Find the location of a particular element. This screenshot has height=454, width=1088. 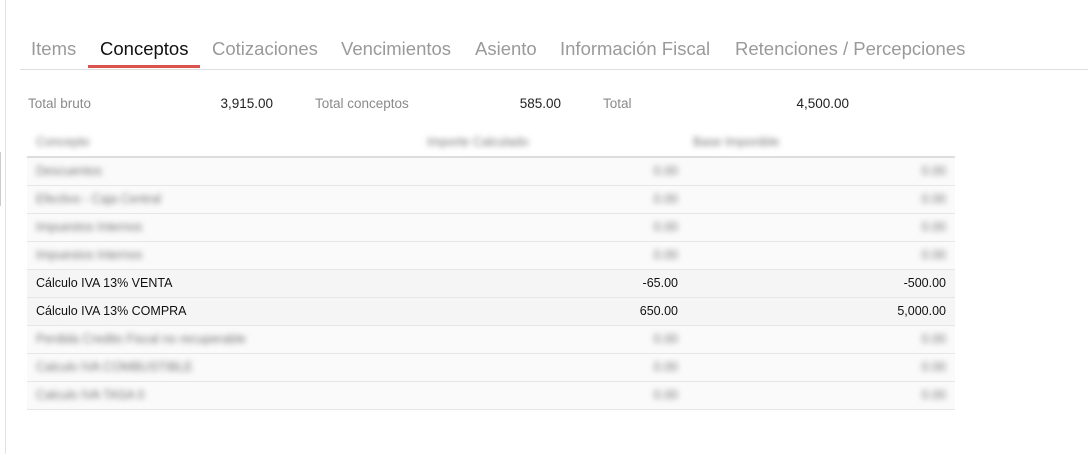

tab-asiento: Asiento is located at coordinates (506, 49).